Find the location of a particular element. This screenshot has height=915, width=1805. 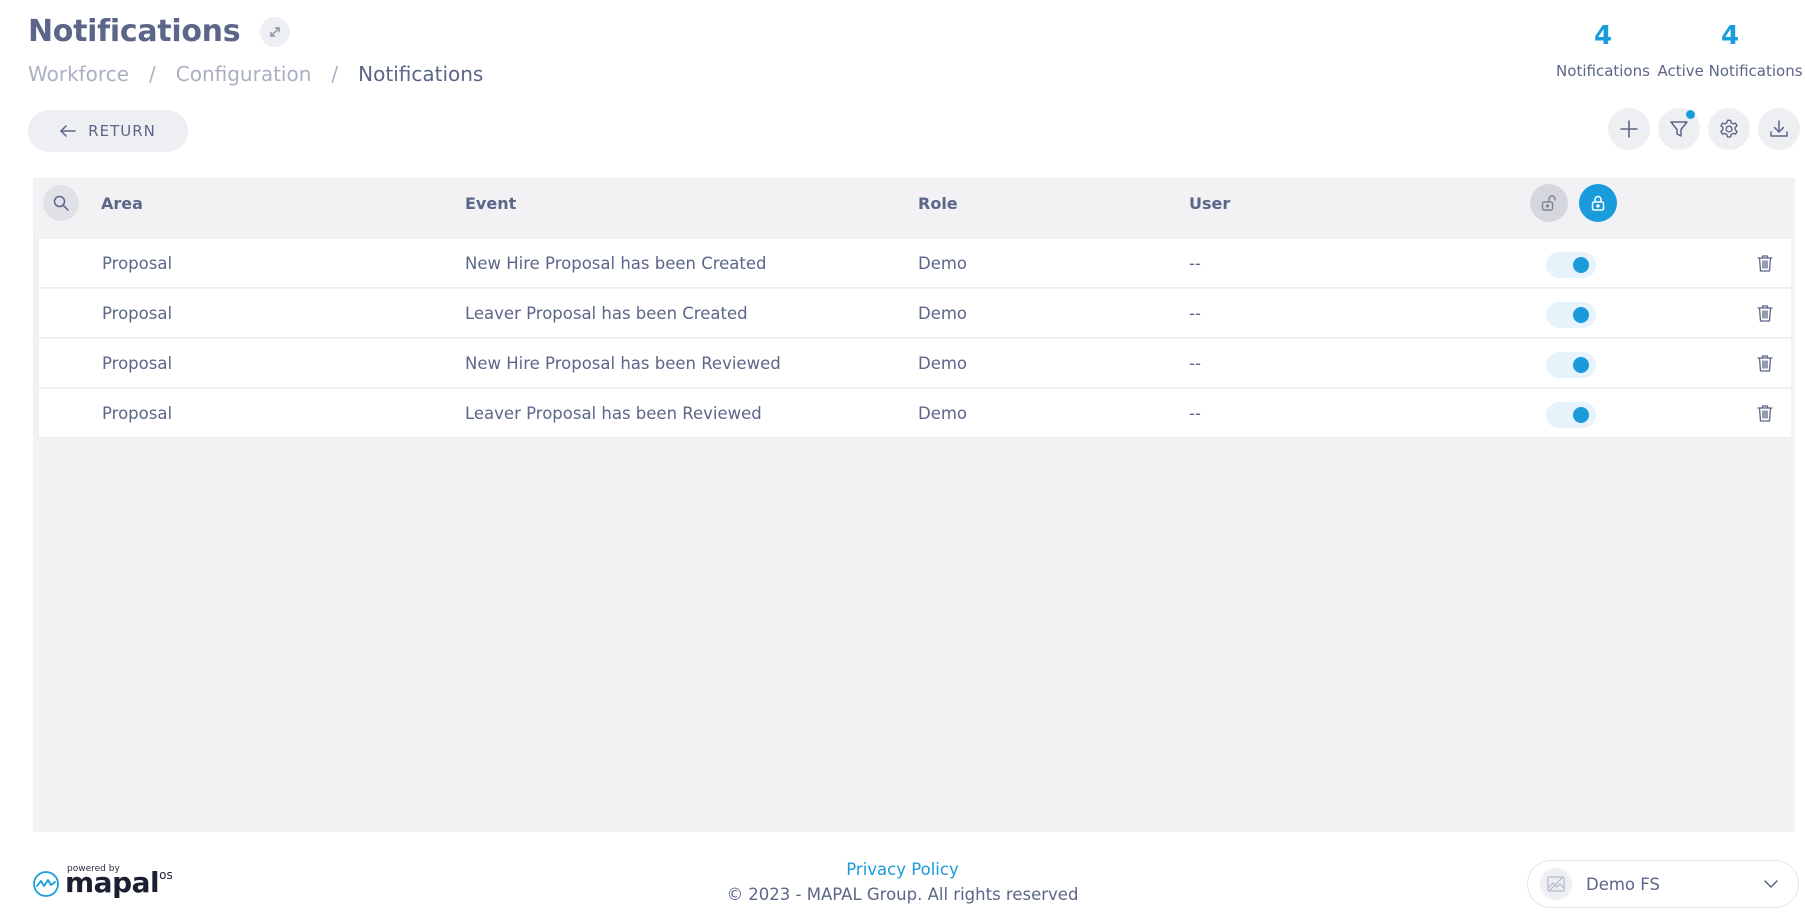

stat-notifications: 4 Notifications is located at coordinates (1603, 50).